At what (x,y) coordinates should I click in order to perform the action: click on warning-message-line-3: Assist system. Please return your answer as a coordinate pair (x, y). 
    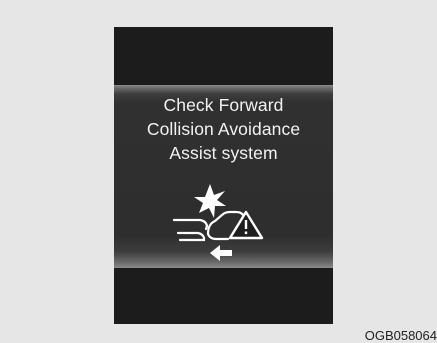
    Looking at the image, I should click on (223, 153).